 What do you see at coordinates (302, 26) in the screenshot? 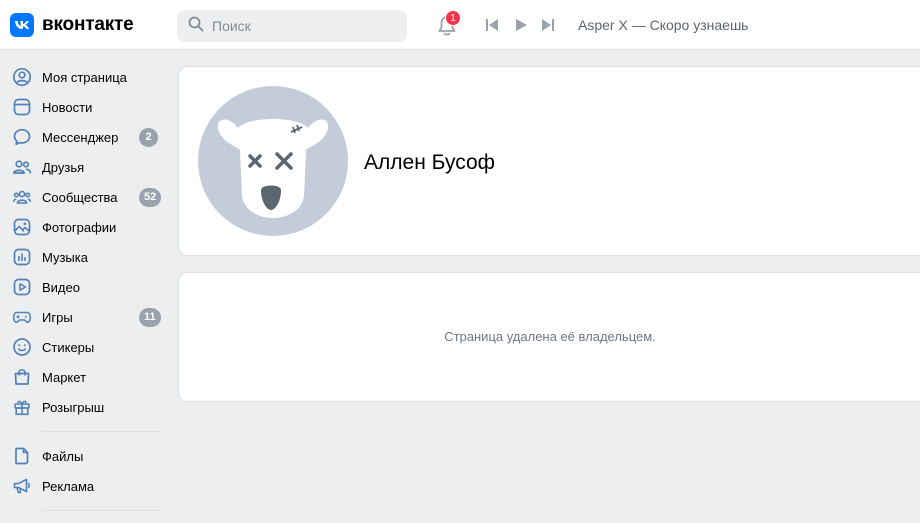
I see `search-input` at bounding box center [302, 26].